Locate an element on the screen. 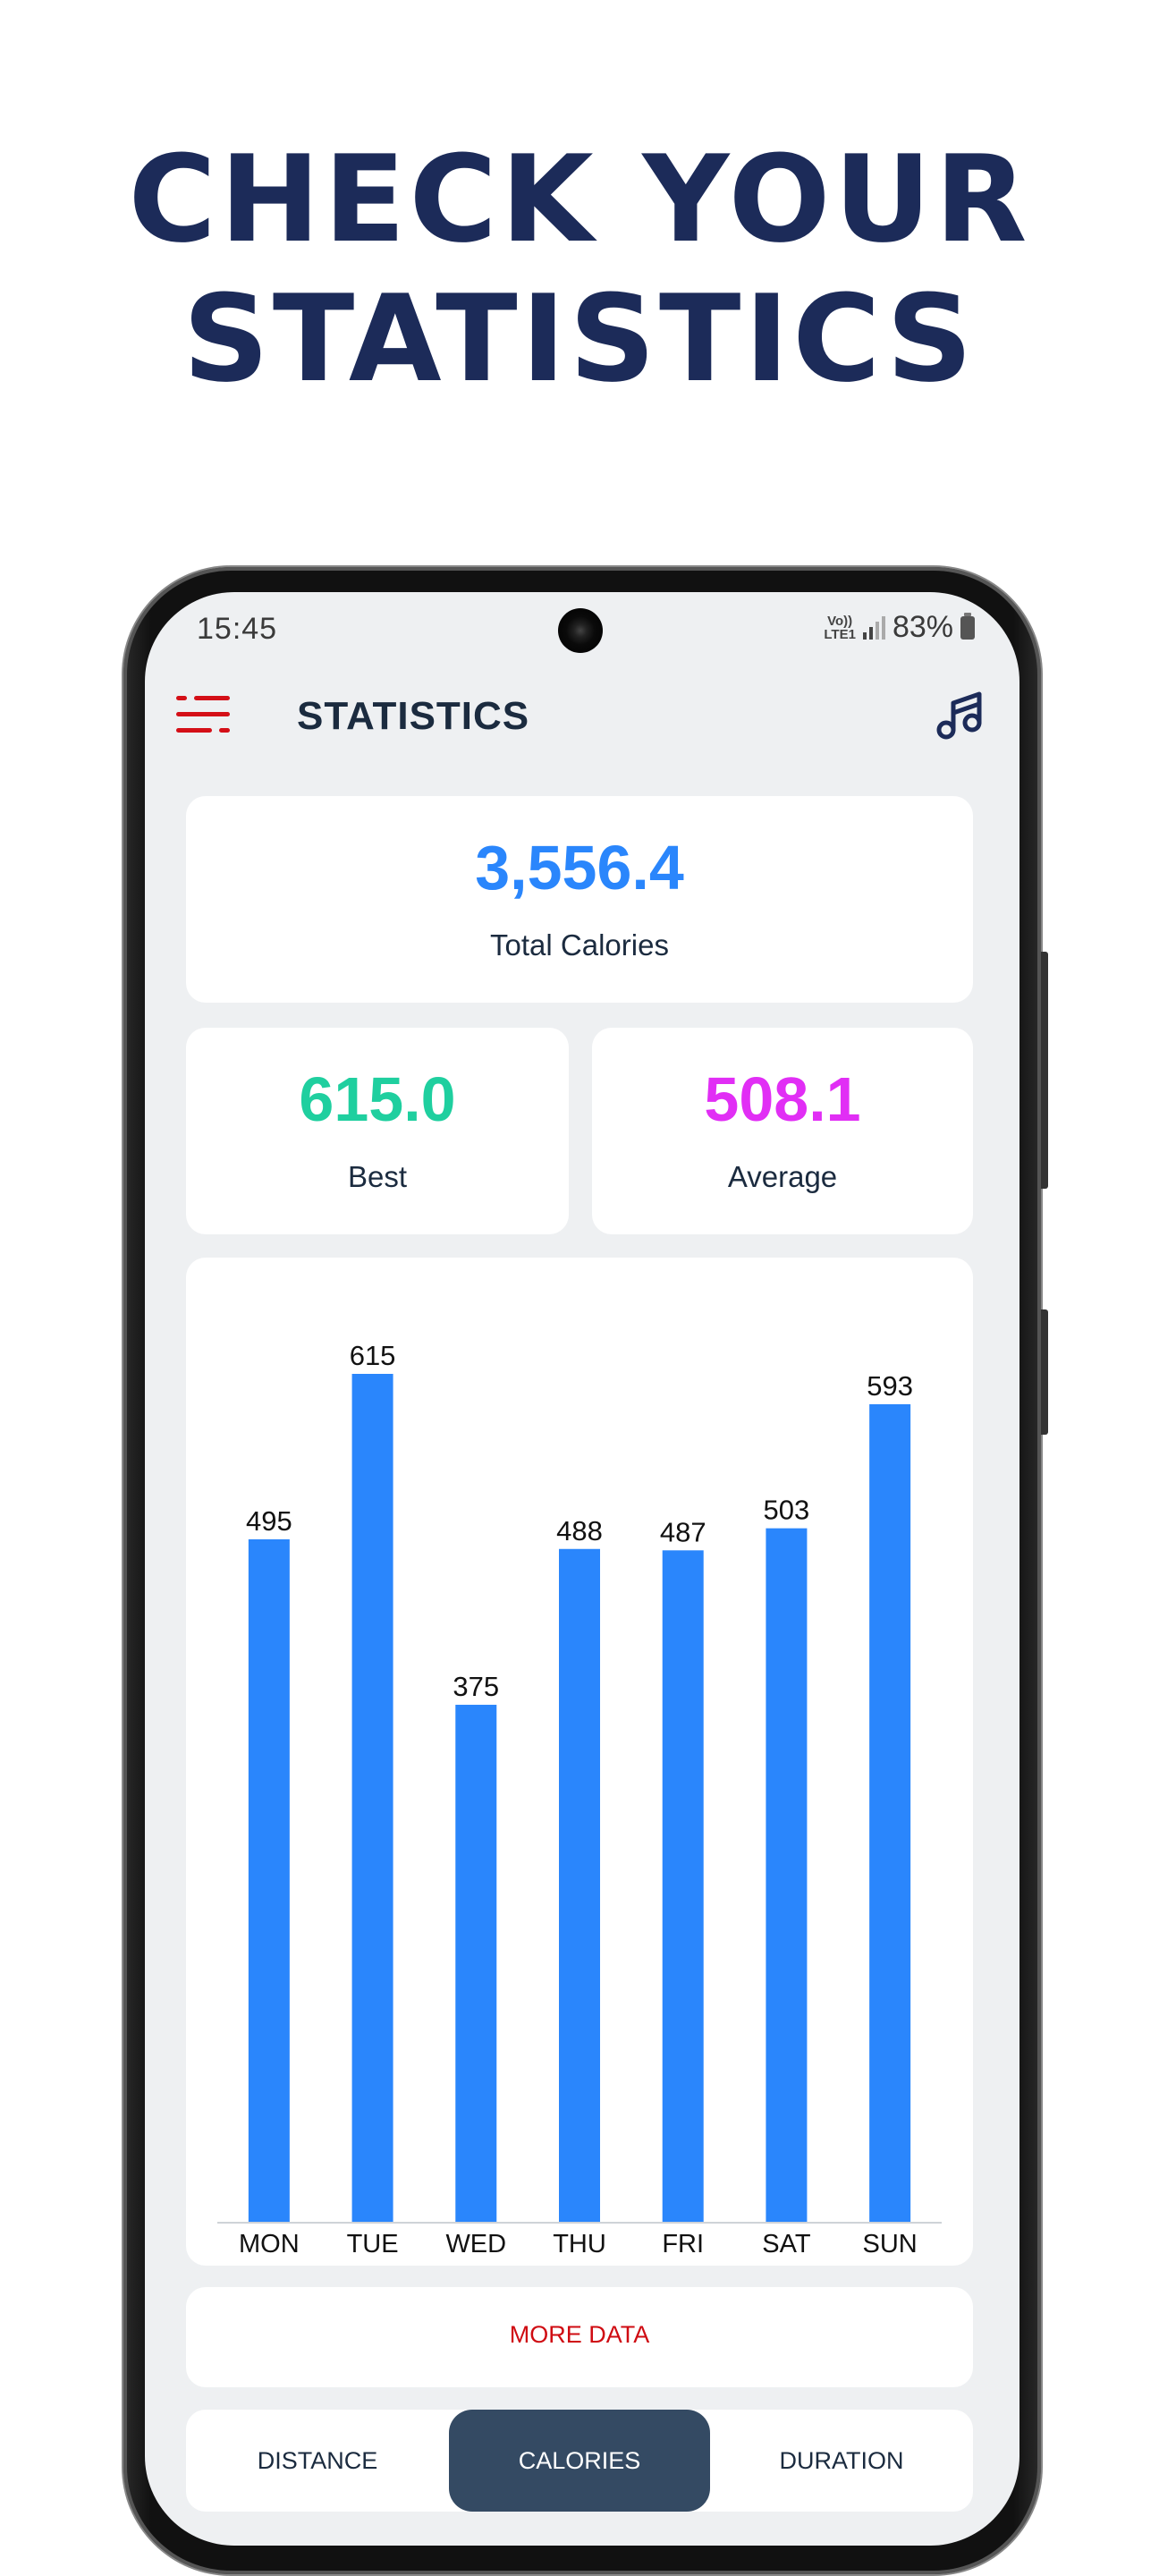 Image resolution: width=1159 pixels, height=2576 pixels. value-label-mon: 495 is located at coordinates (269, 1521).